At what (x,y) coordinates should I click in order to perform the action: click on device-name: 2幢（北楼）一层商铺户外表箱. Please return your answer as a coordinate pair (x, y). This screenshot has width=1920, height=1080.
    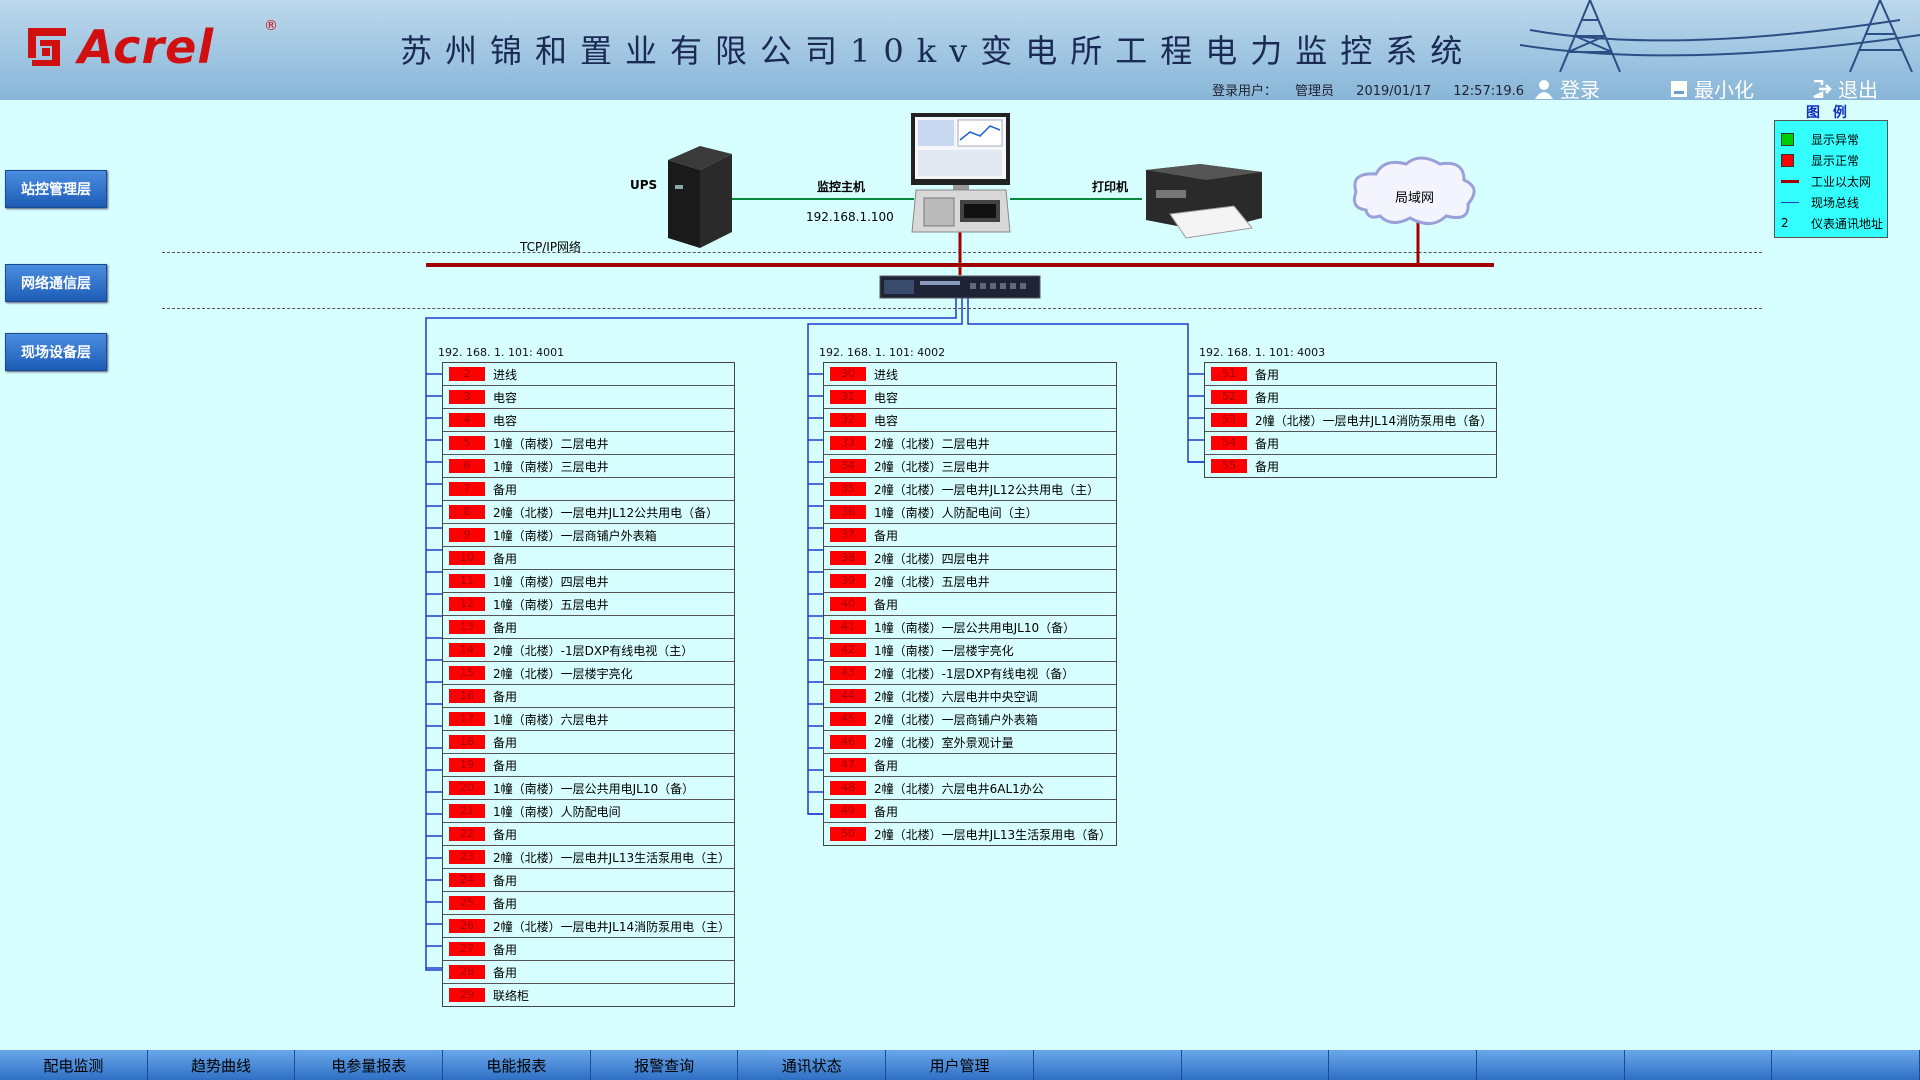
    Looking at the image, I should click on (956, 719).